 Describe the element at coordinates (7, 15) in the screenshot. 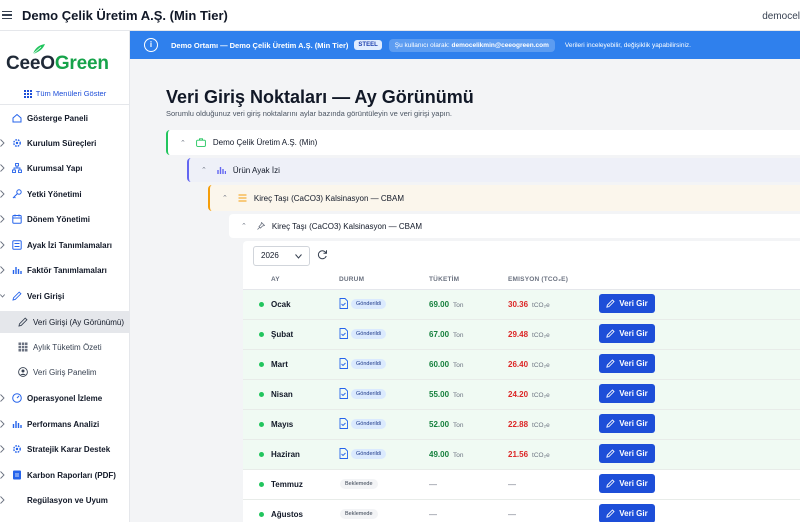

I see `menu-icon` at that location.